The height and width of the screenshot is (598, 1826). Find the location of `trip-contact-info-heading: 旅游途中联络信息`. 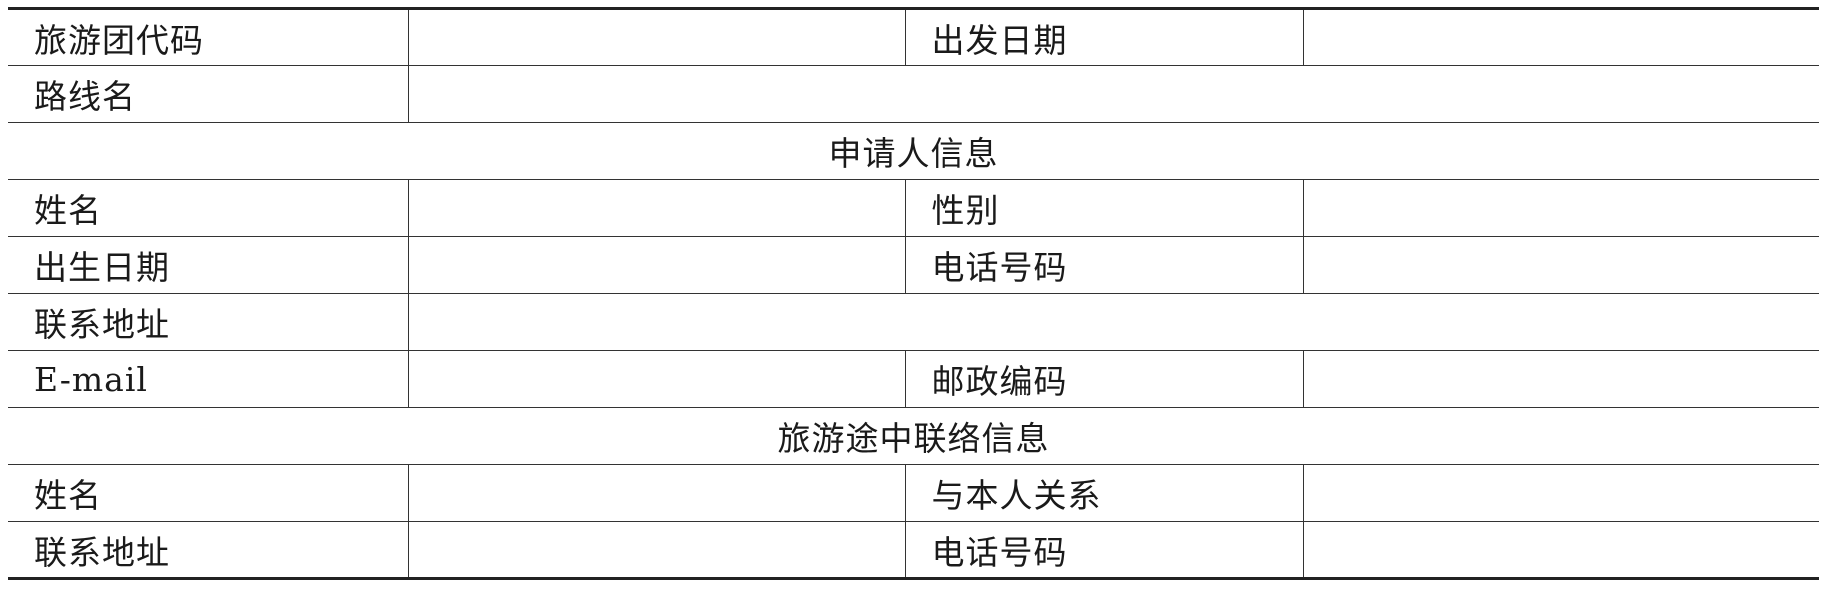

trip-contact-info-heading: 旅游途中联络信息 is located at coordinates (913, 436).